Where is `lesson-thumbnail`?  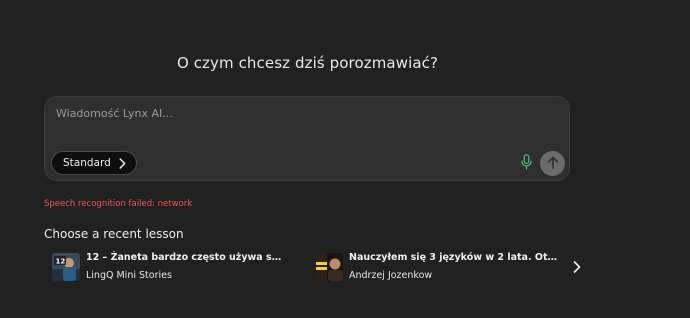 lesson-thumbnail is located at coordinates (329, 267).